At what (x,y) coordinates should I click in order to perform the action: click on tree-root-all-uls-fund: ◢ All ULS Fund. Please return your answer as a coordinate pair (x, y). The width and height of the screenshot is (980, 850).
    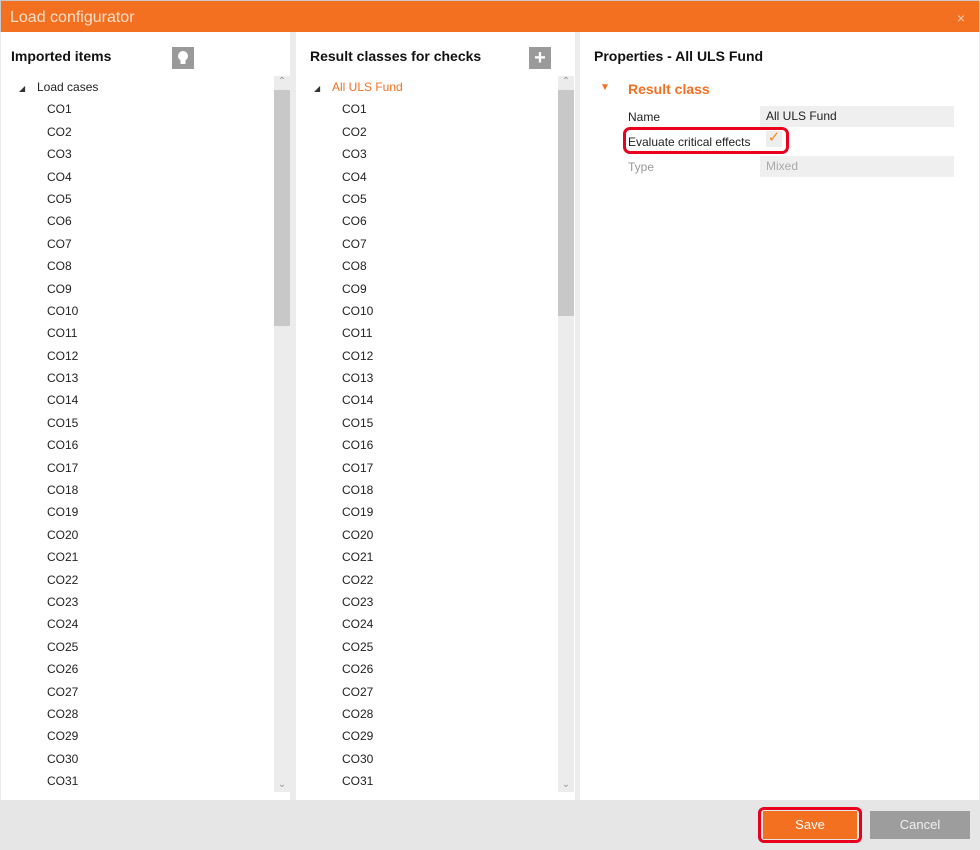
    Looking at the image, I should click on (427, 87).